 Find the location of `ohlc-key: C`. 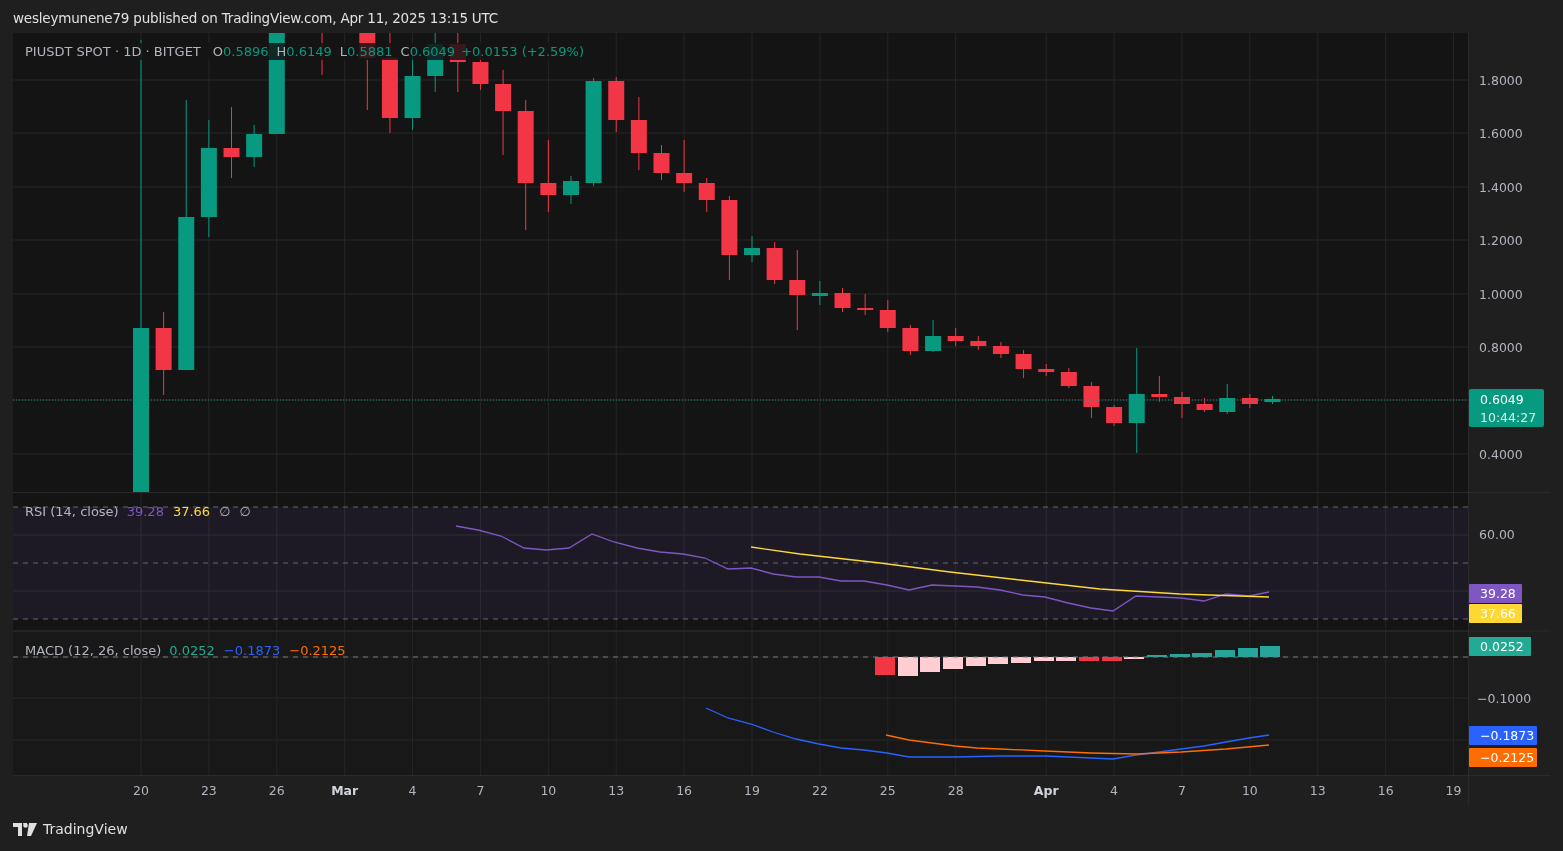

ohlc-key: C is located at coordinates (405, 51).